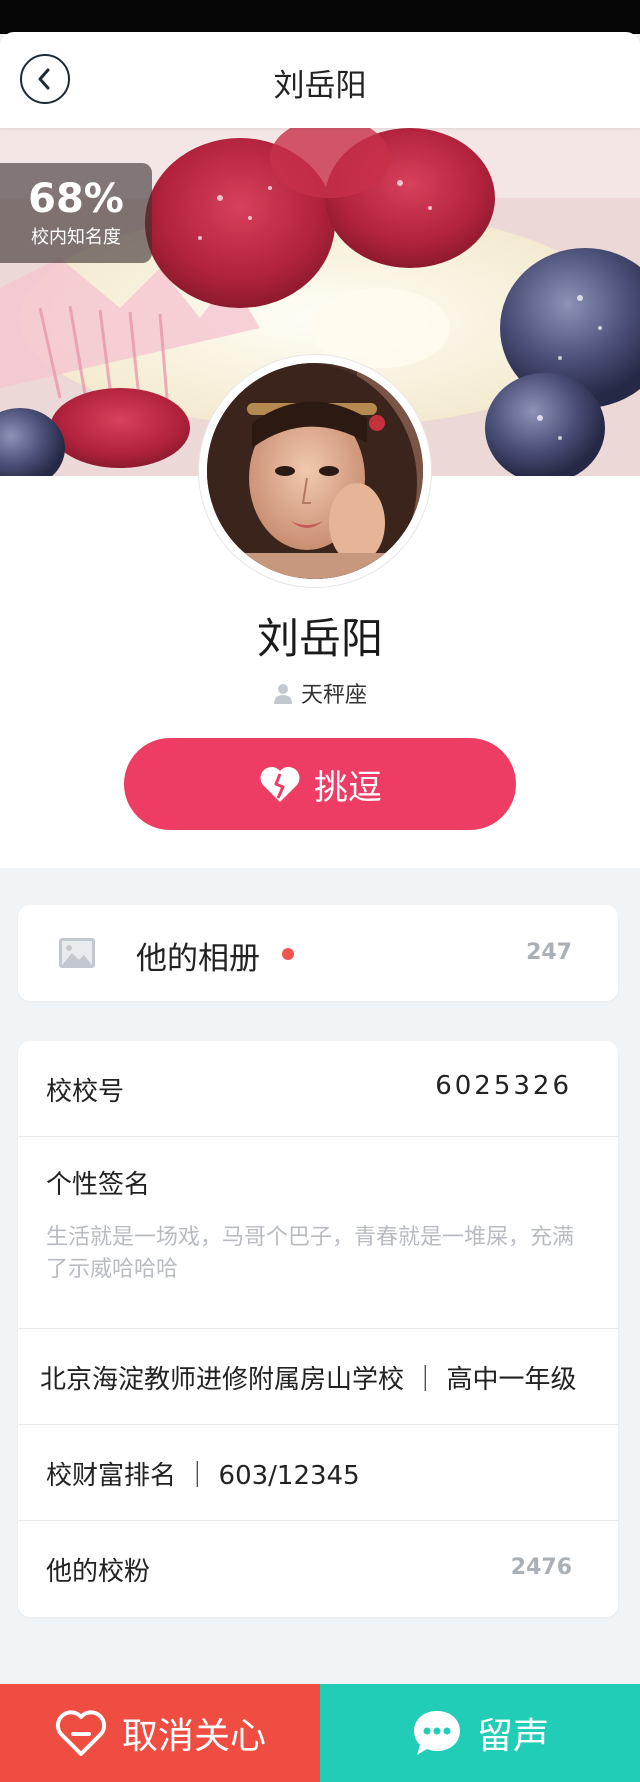 The height and width of the screenshot is (1782, 640). I want to click on flirt-button: 挑逗, so click(320, 784).